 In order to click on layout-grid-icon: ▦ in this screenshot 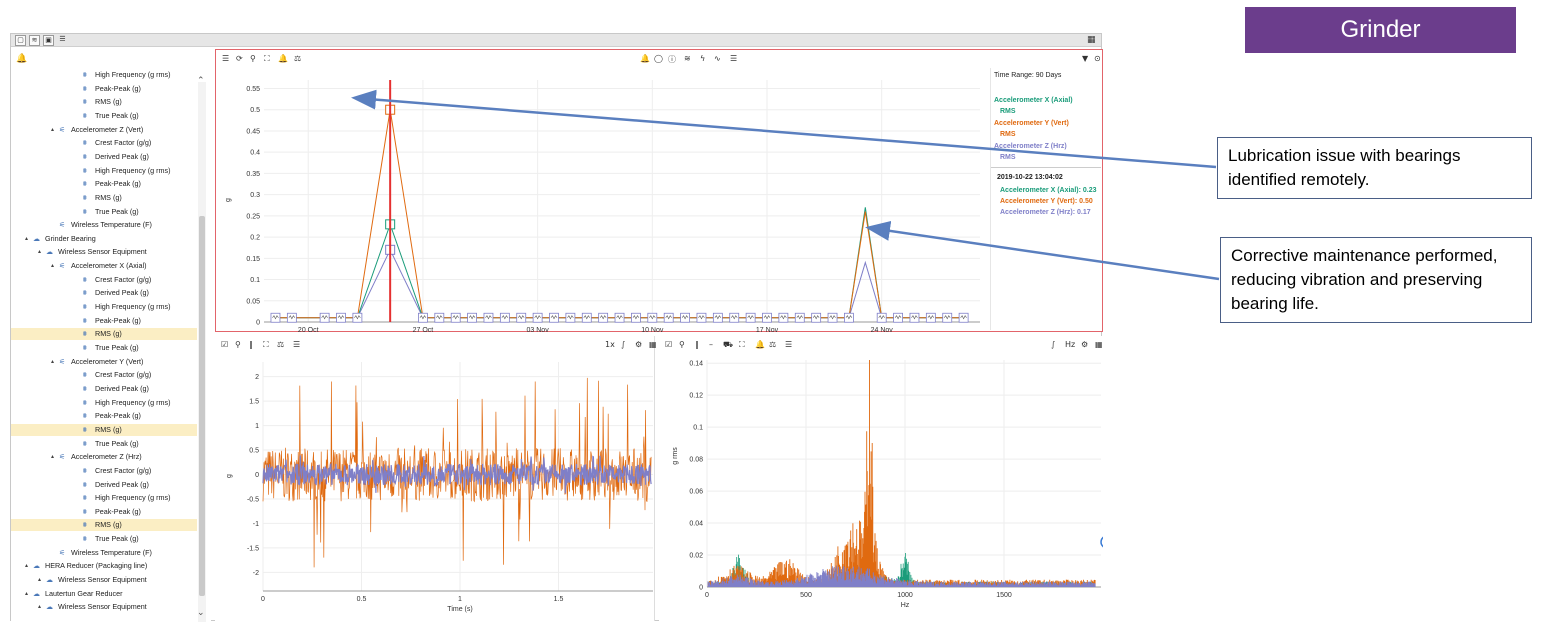, I will do `click(1092, 40)`.